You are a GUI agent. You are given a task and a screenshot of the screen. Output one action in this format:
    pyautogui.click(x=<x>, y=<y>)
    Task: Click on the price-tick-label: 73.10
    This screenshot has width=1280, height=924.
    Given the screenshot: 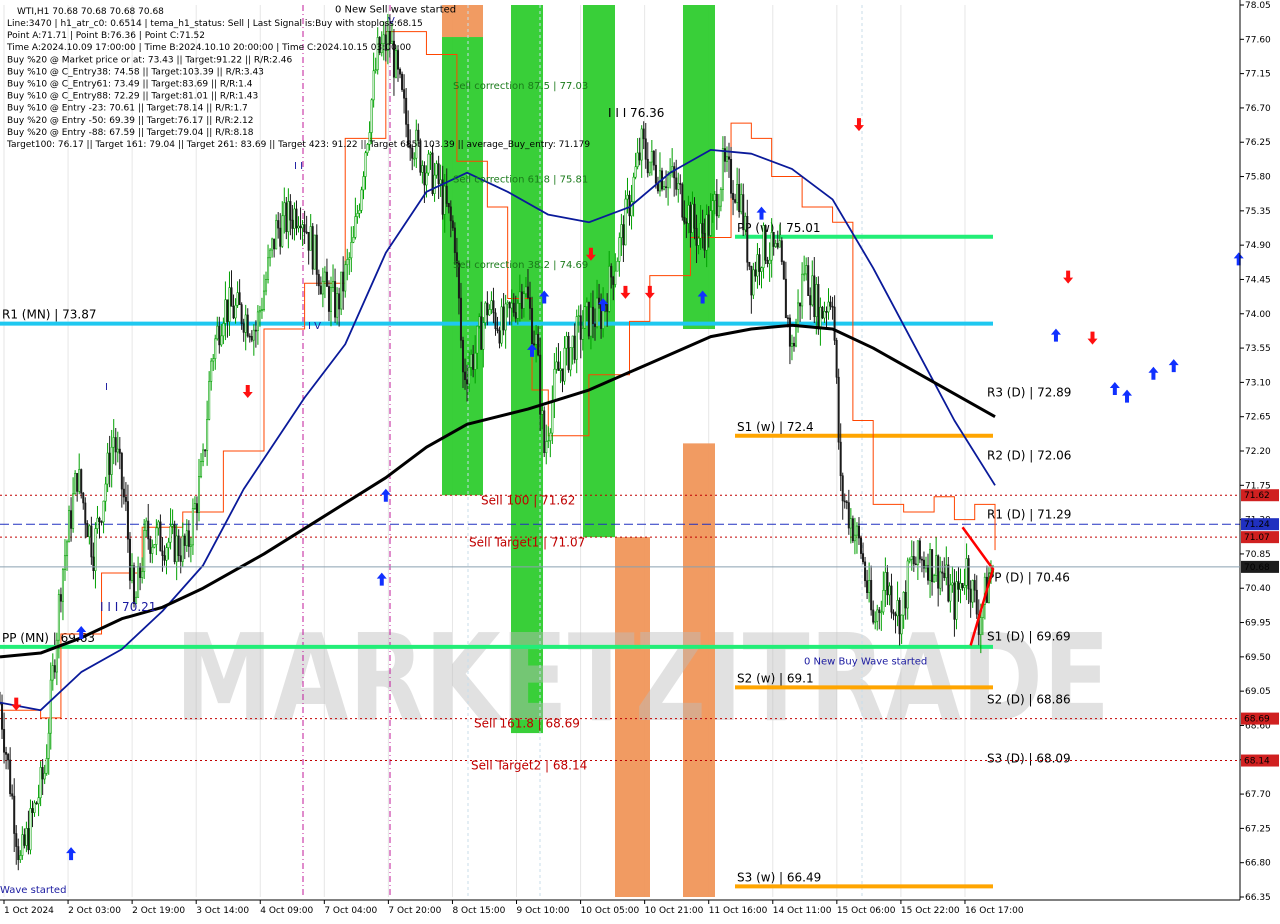 What is the action you would take?
    pyautogui.click(x=1258, y=383)
    